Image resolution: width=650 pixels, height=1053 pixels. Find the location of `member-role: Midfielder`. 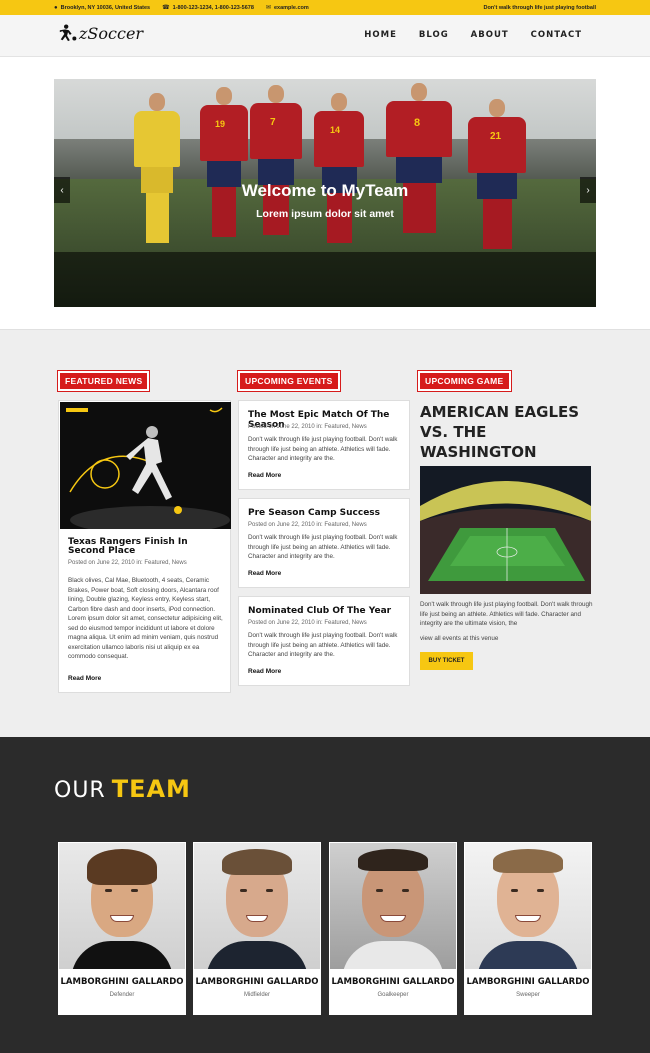

member-role: Midfielder is located at coordinates (256, 995).